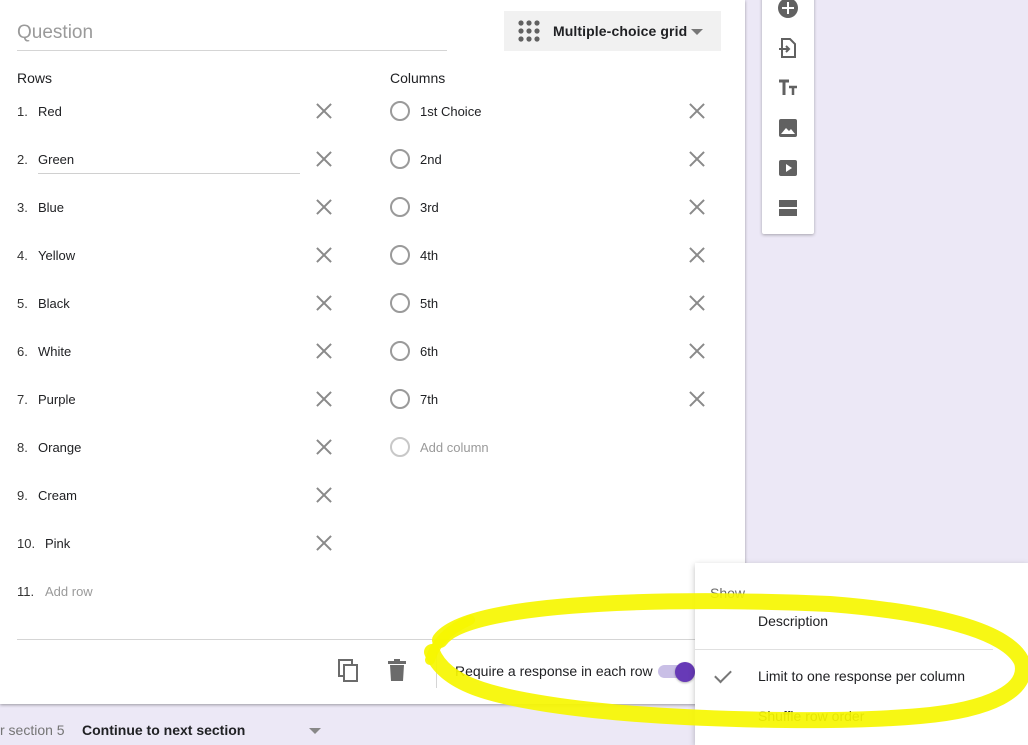 The height and width of the screenshot is (745, 1028). What do you see at coordinates (454, 447) in the screenshot?
I see `add-column-button: Add column` at bounding box center [454, 447].